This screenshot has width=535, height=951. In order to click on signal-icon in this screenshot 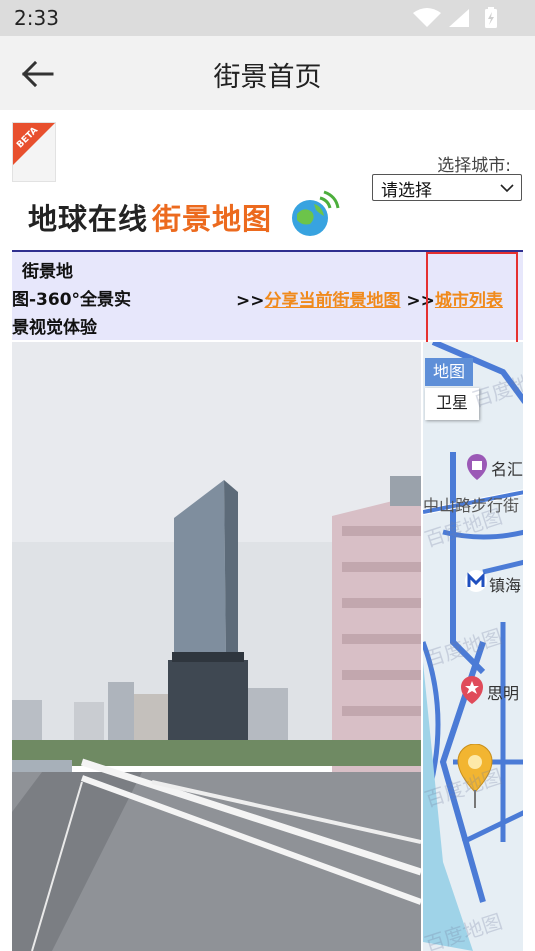, I will do `click(459, 18)`.